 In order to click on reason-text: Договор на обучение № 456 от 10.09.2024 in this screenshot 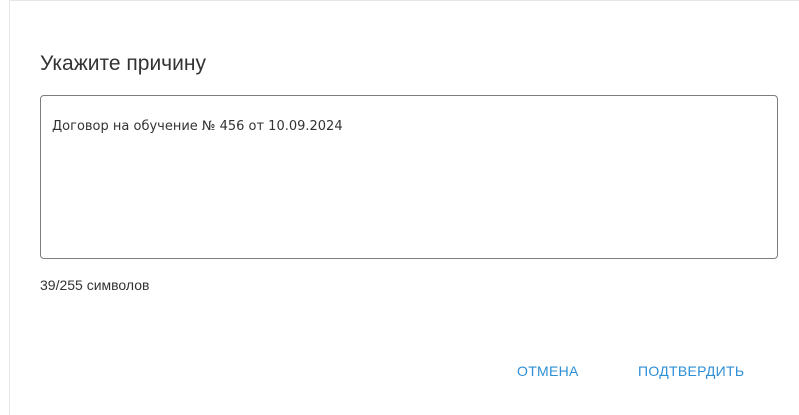, I will do `click(197, 126)`.